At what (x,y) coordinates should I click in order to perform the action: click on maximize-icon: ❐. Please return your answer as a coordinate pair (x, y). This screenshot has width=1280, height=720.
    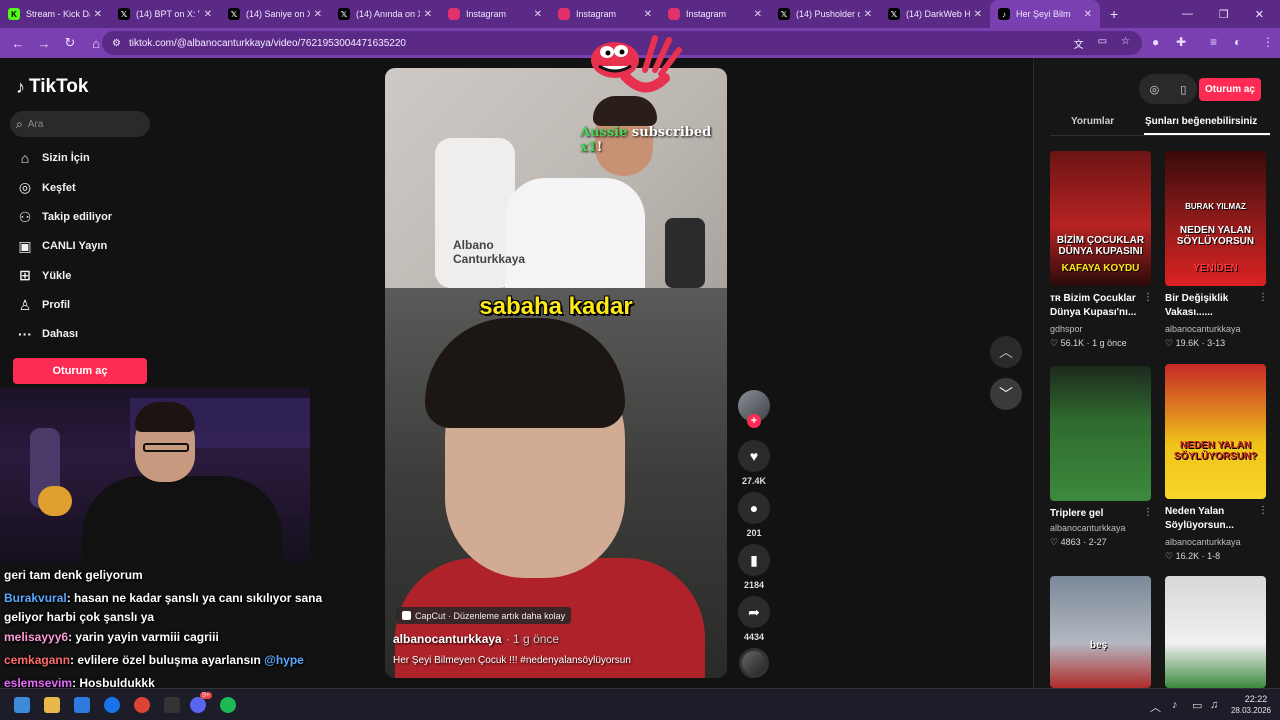
    Looking at the image, I should click on (1224, 14).